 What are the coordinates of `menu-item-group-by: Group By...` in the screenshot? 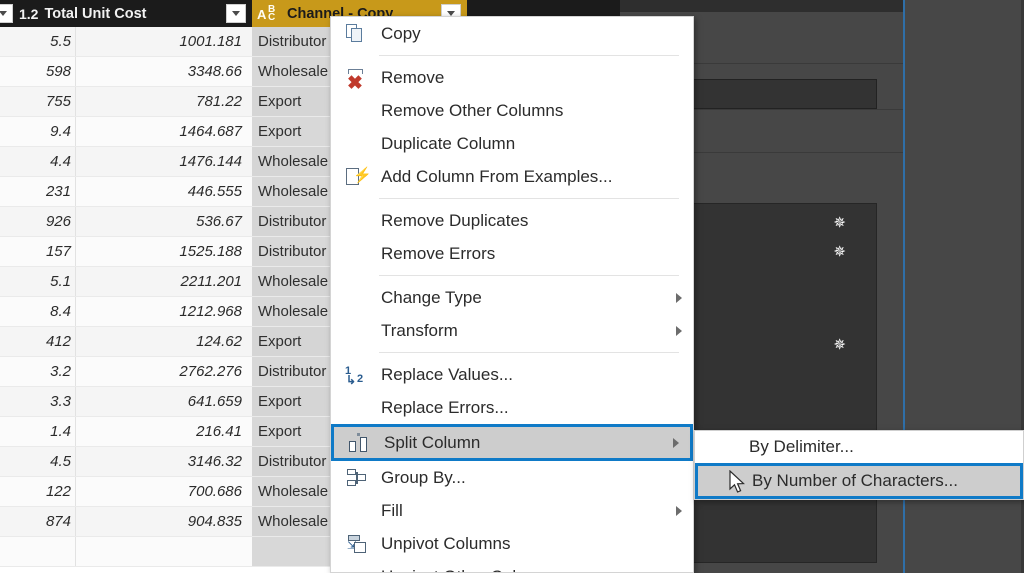 It's located at (512, 477).